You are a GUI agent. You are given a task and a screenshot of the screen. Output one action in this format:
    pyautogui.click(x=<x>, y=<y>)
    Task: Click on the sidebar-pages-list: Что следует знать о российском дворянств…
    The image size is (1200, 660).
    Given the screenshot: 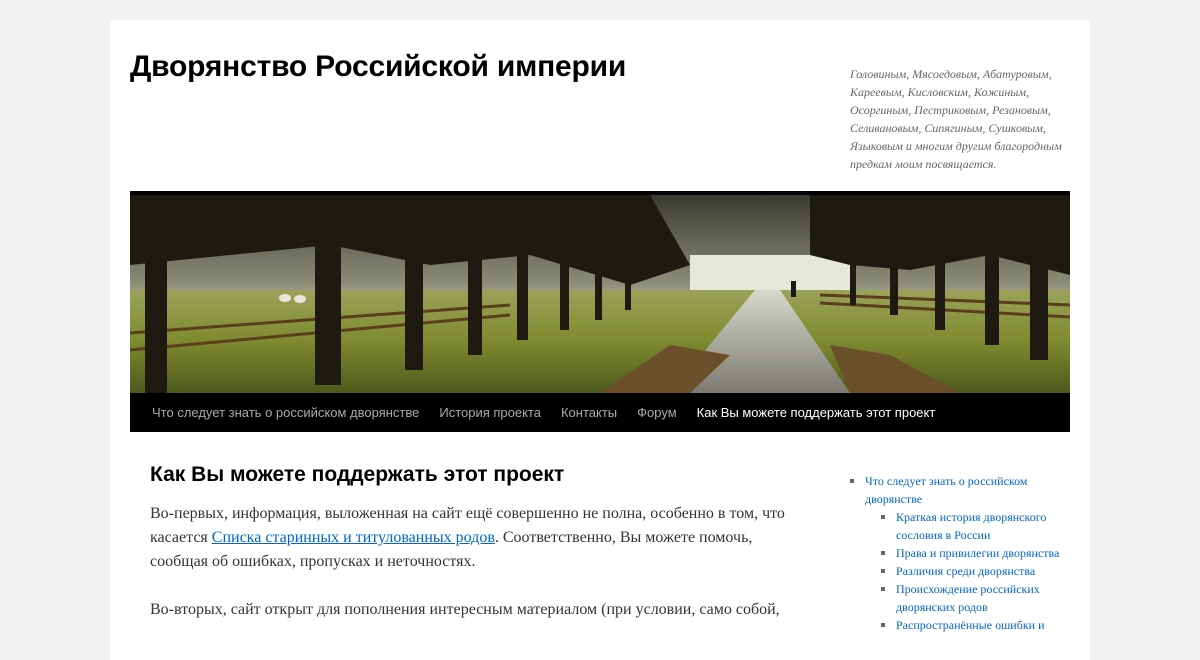 What is the action you would take?
    pyautogui.click(x=960, y=553)
    